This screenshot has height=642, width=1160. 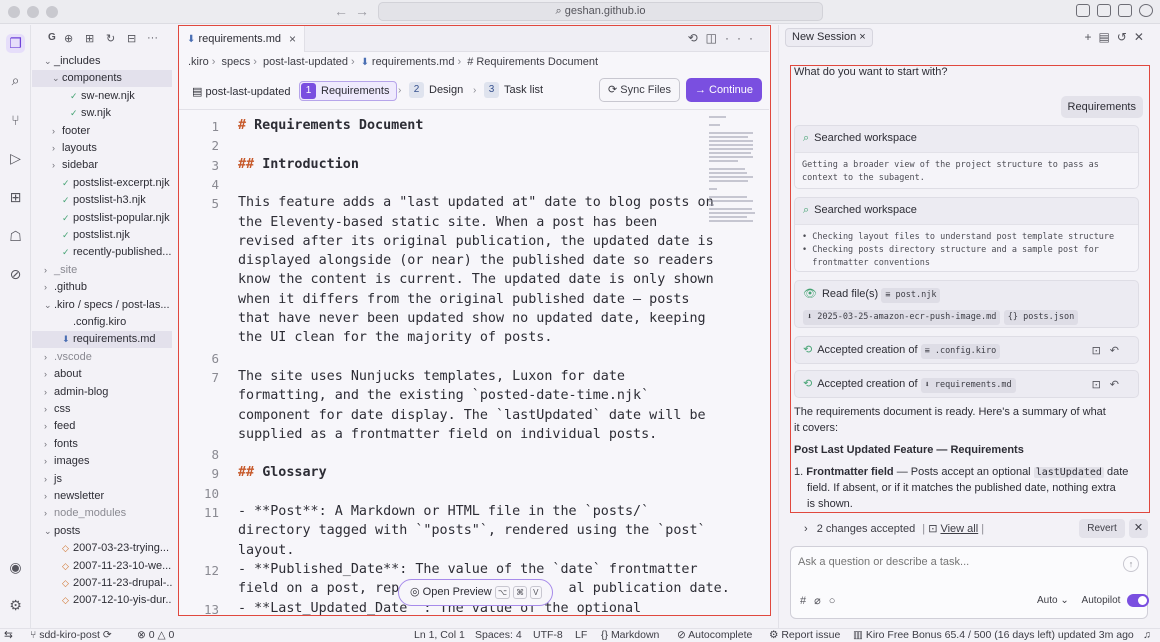 What do you see at coordinates (911, 295) in the screenshot?
I see `file-chip: ≡ post.njk` at bounding box center [911, 295].